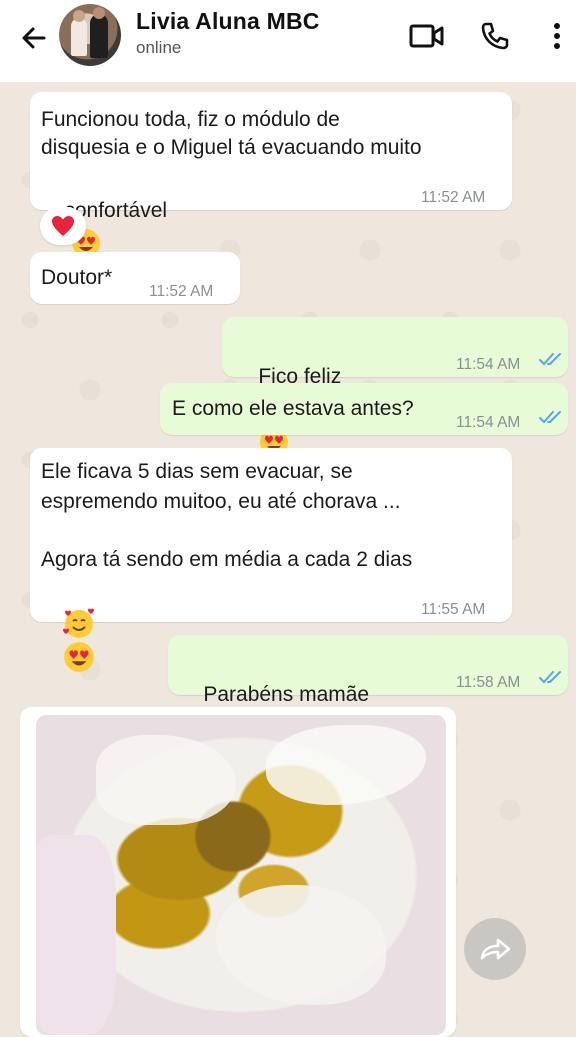 The width and height of the screenshot is (576, 1037). I want to click on message-text: Agora tá sendo em média a cada 2 dias, so click(227, 559).